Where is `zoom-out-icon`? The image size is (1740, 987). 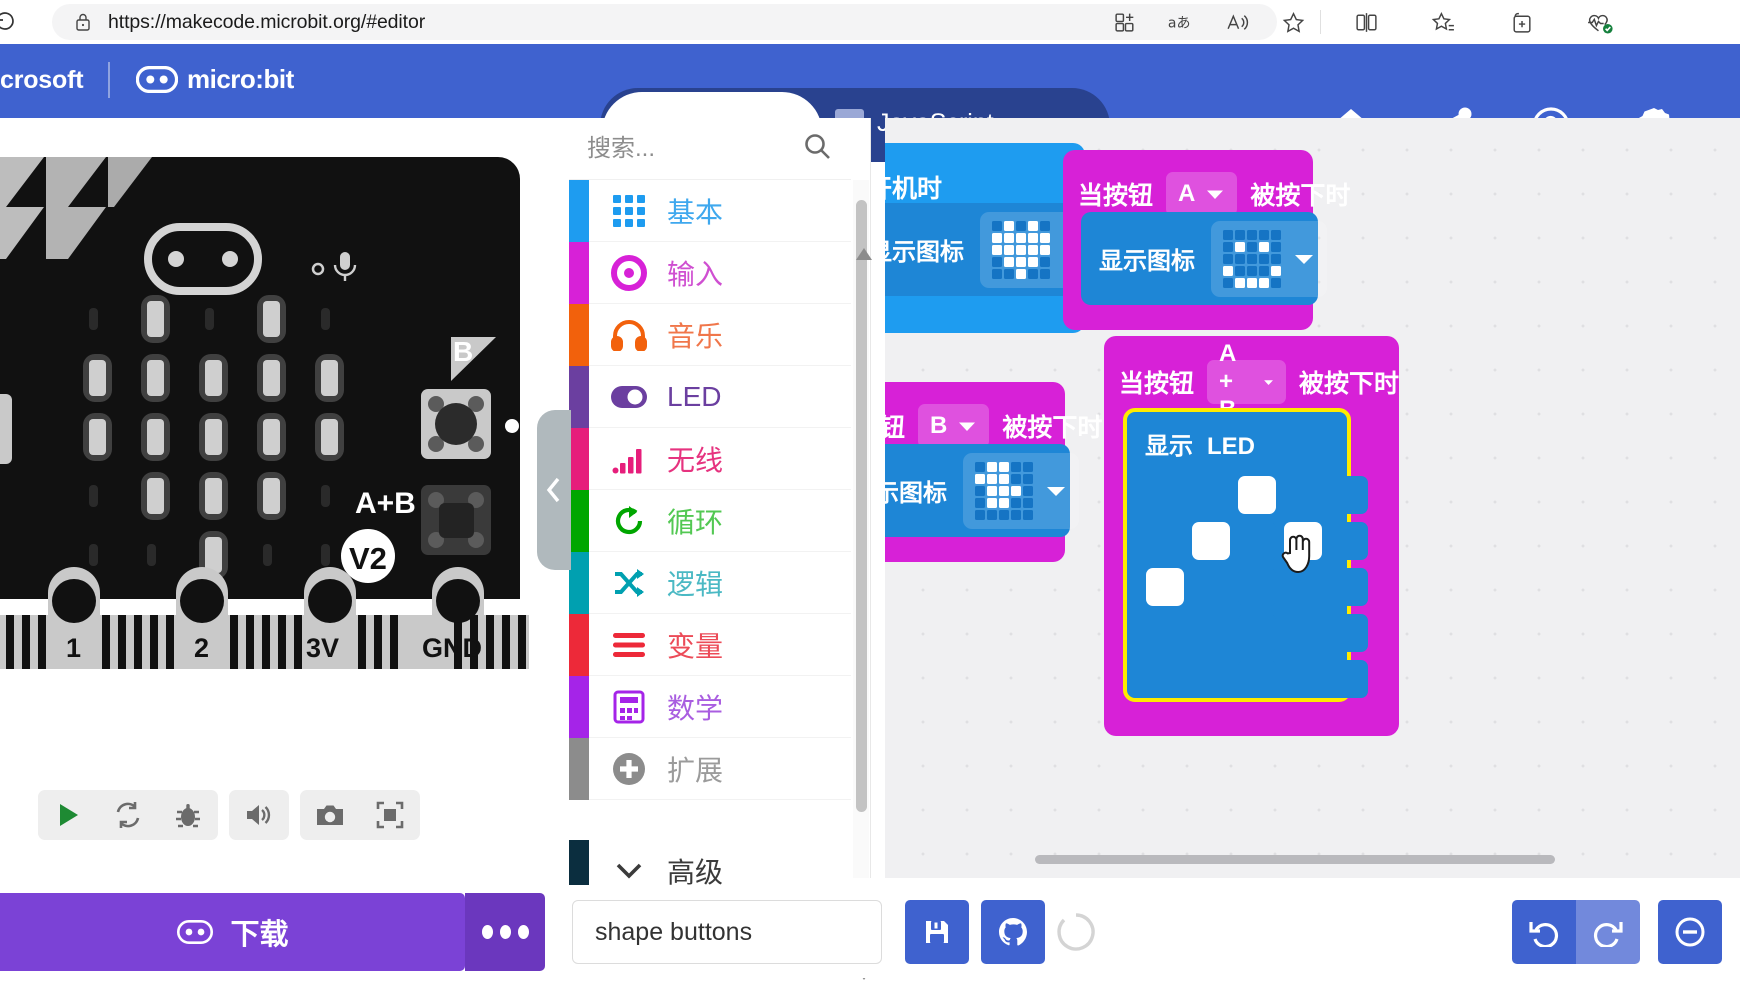 zoom-out-icon is located at coordinates (1690, 932).